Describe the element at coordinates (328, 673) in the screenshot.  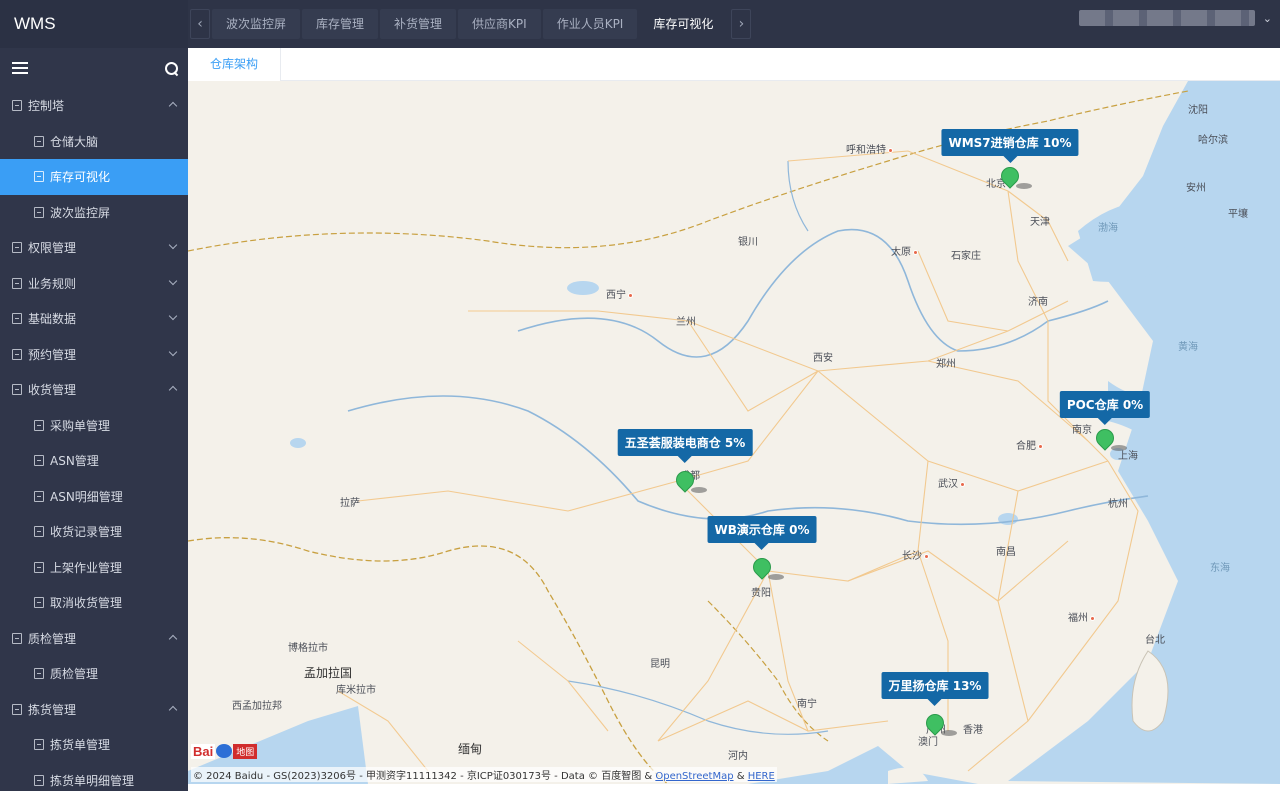
I see `region-label: 孟加拉国` at that location.